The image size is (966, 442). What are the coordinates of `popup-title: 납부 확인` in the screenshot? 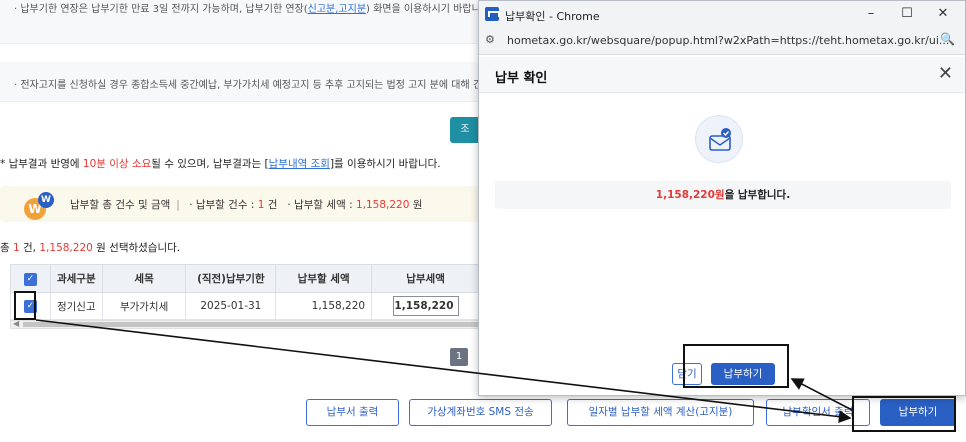 It's located at (521, 78).